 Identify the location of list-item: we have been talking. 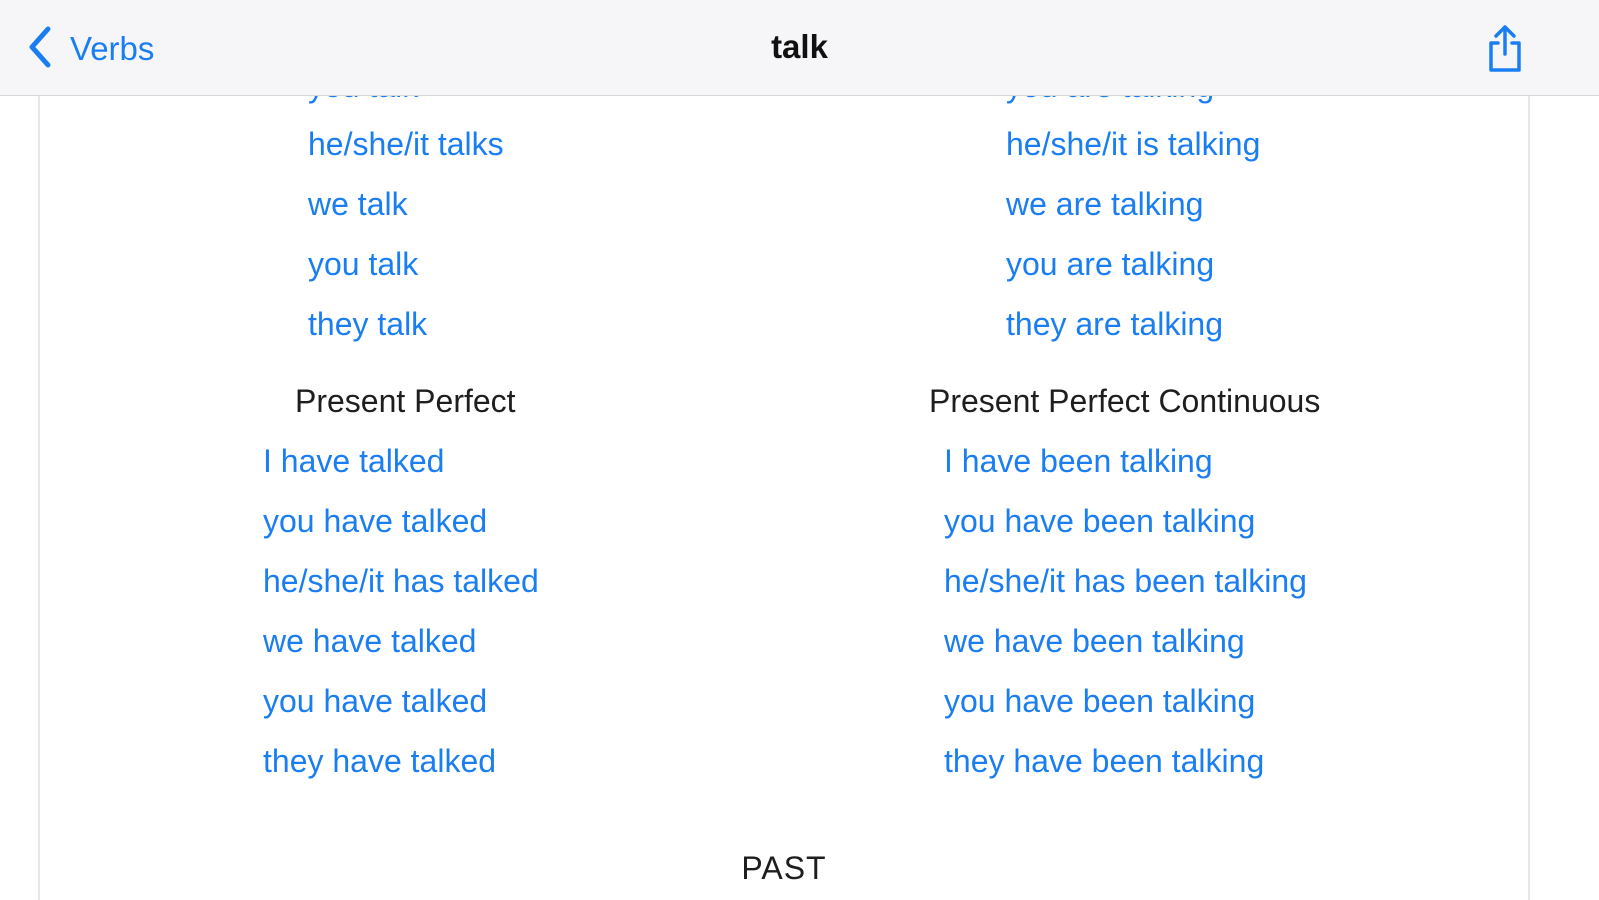
(1094, 641).